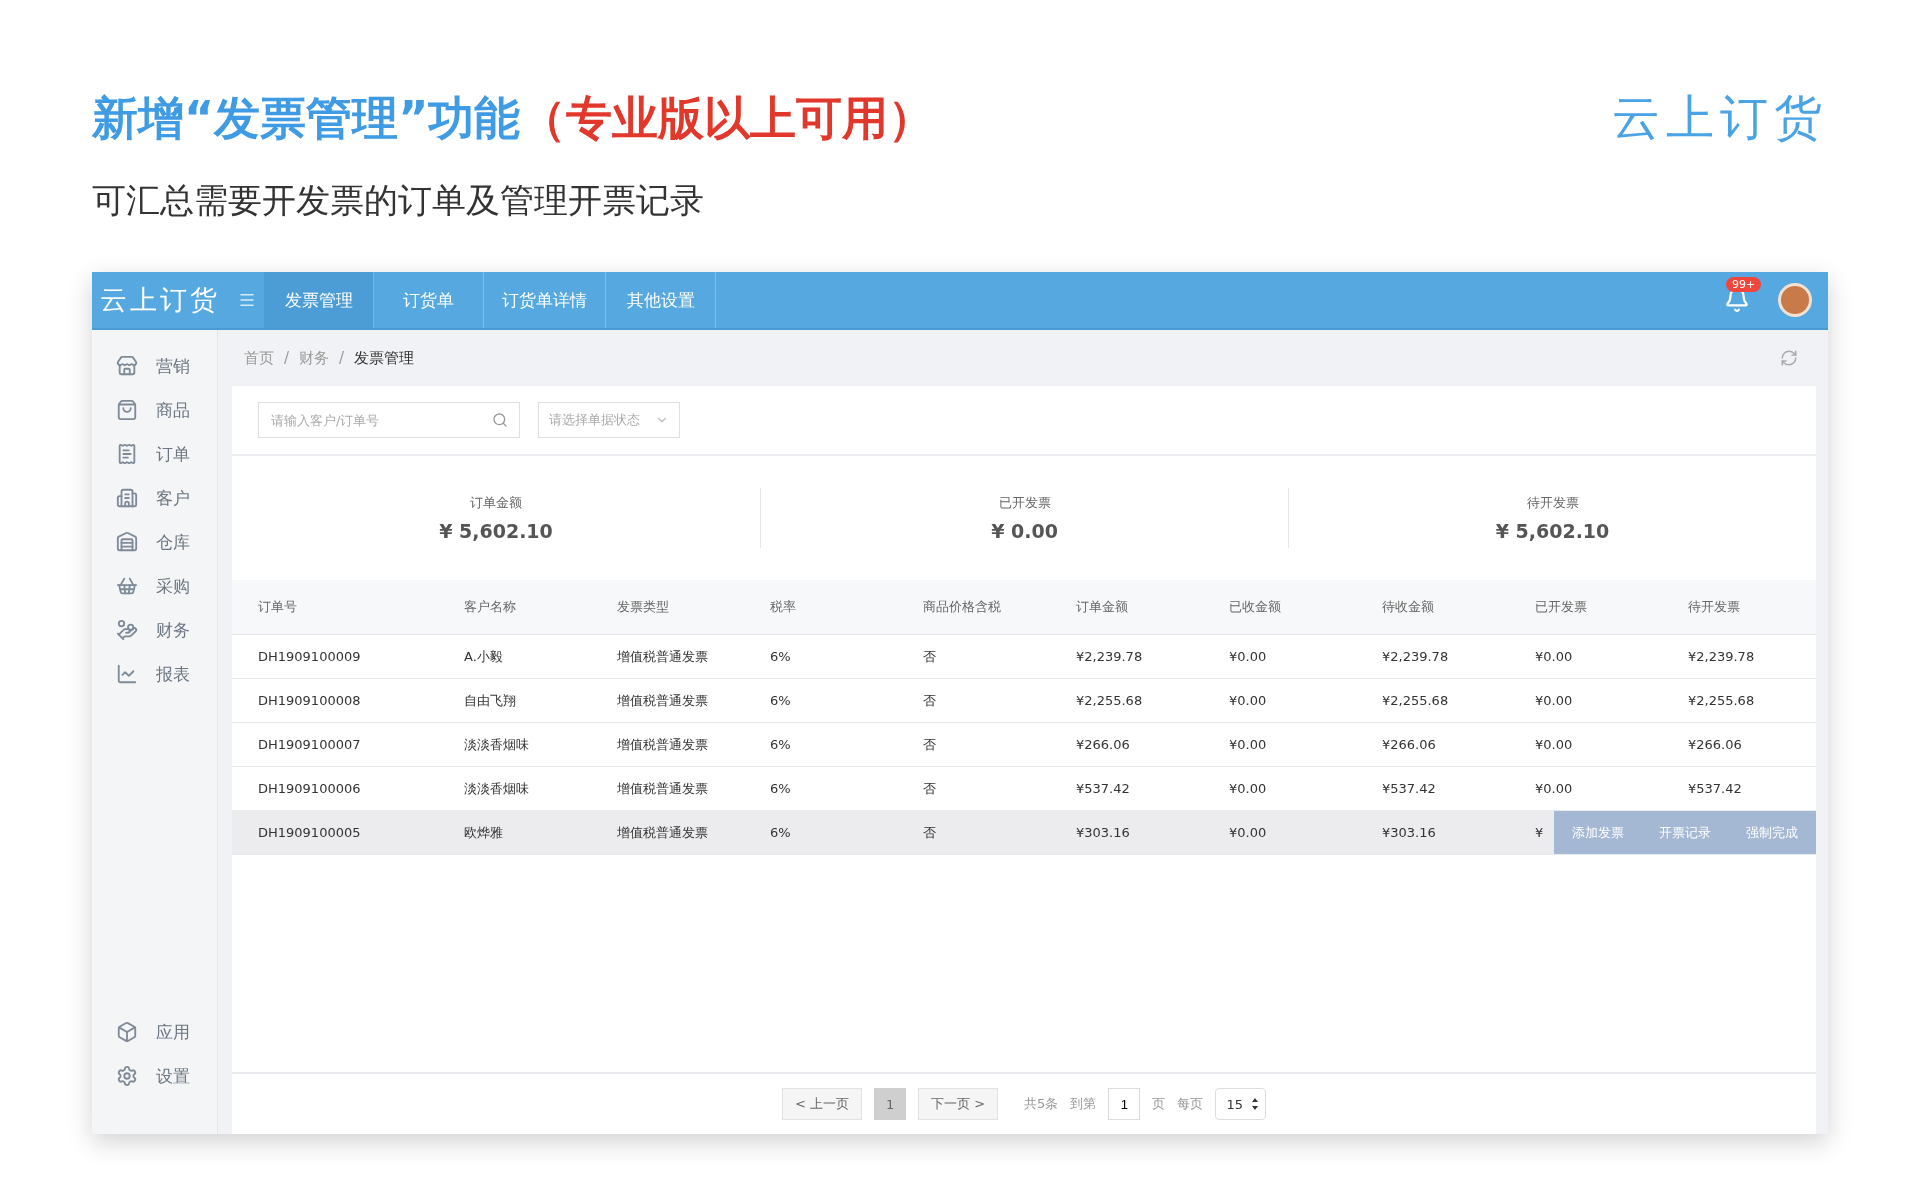  I want to click on sidebar-item: 报表, so click(173, 674).